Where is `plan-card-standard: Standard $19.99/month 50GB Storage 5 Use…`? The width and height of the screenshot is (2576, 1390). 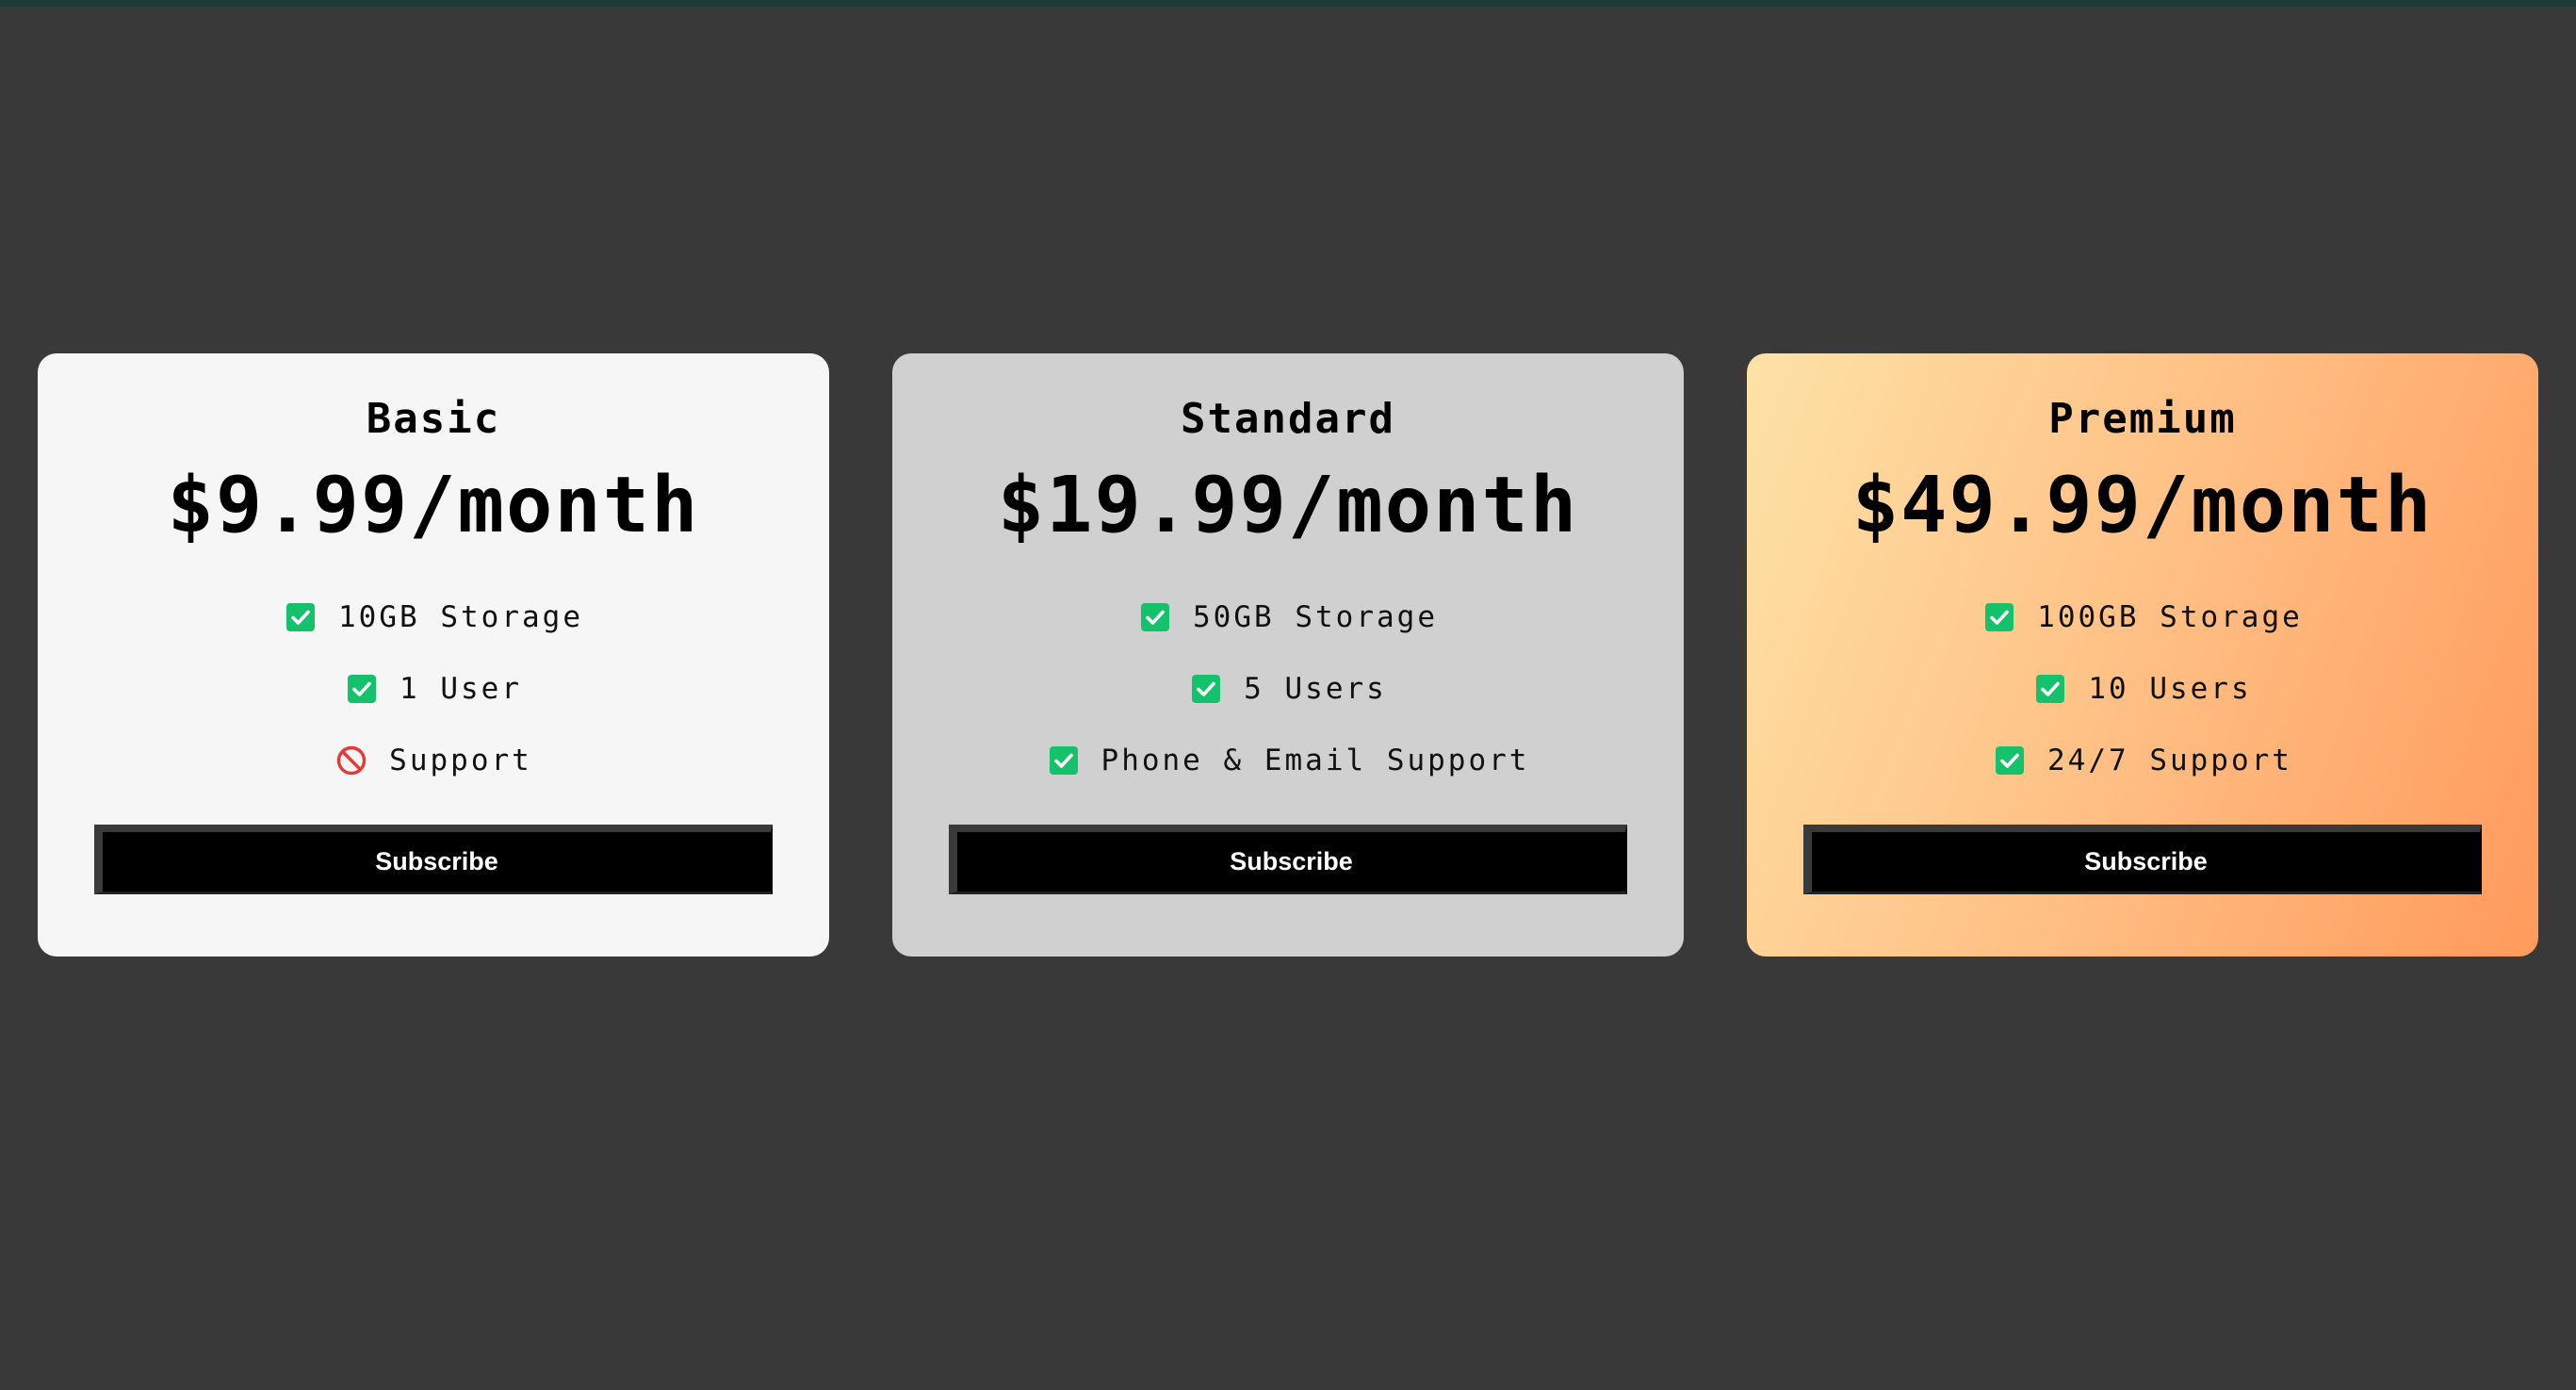
plan-card-standard: Standard $19.99/month 50GB Storage 5 Use… is located at coordinates (1288, 655).